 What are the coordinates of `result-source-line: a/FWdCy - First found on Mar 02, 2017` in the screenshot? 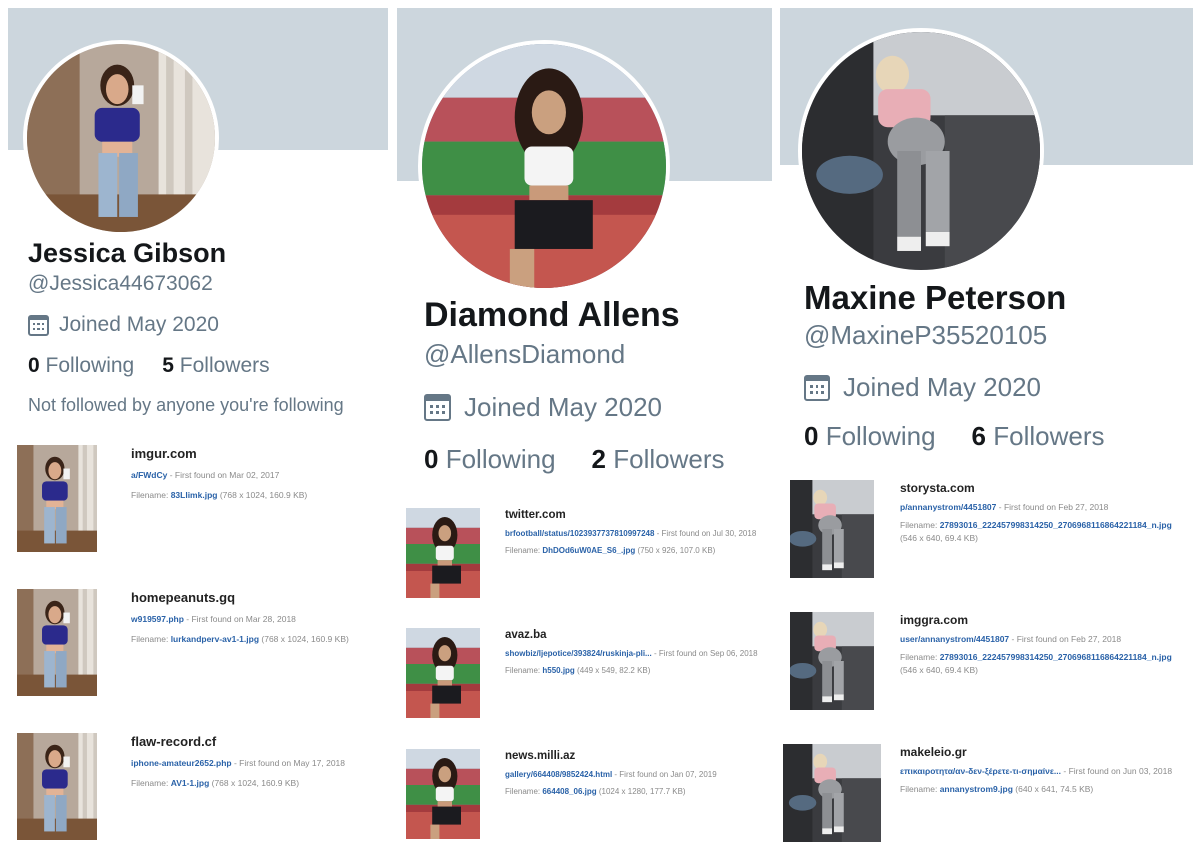 It's located at (205, 475).